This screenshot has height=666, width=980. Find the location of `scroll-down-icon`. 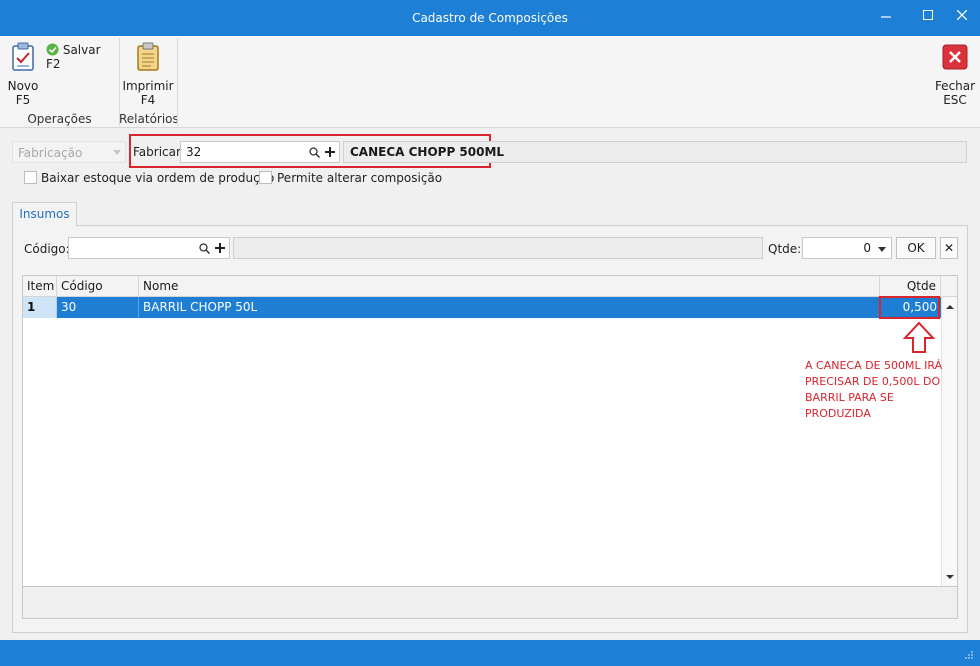

scroll-down-icon is located at coordinates (950, 577).